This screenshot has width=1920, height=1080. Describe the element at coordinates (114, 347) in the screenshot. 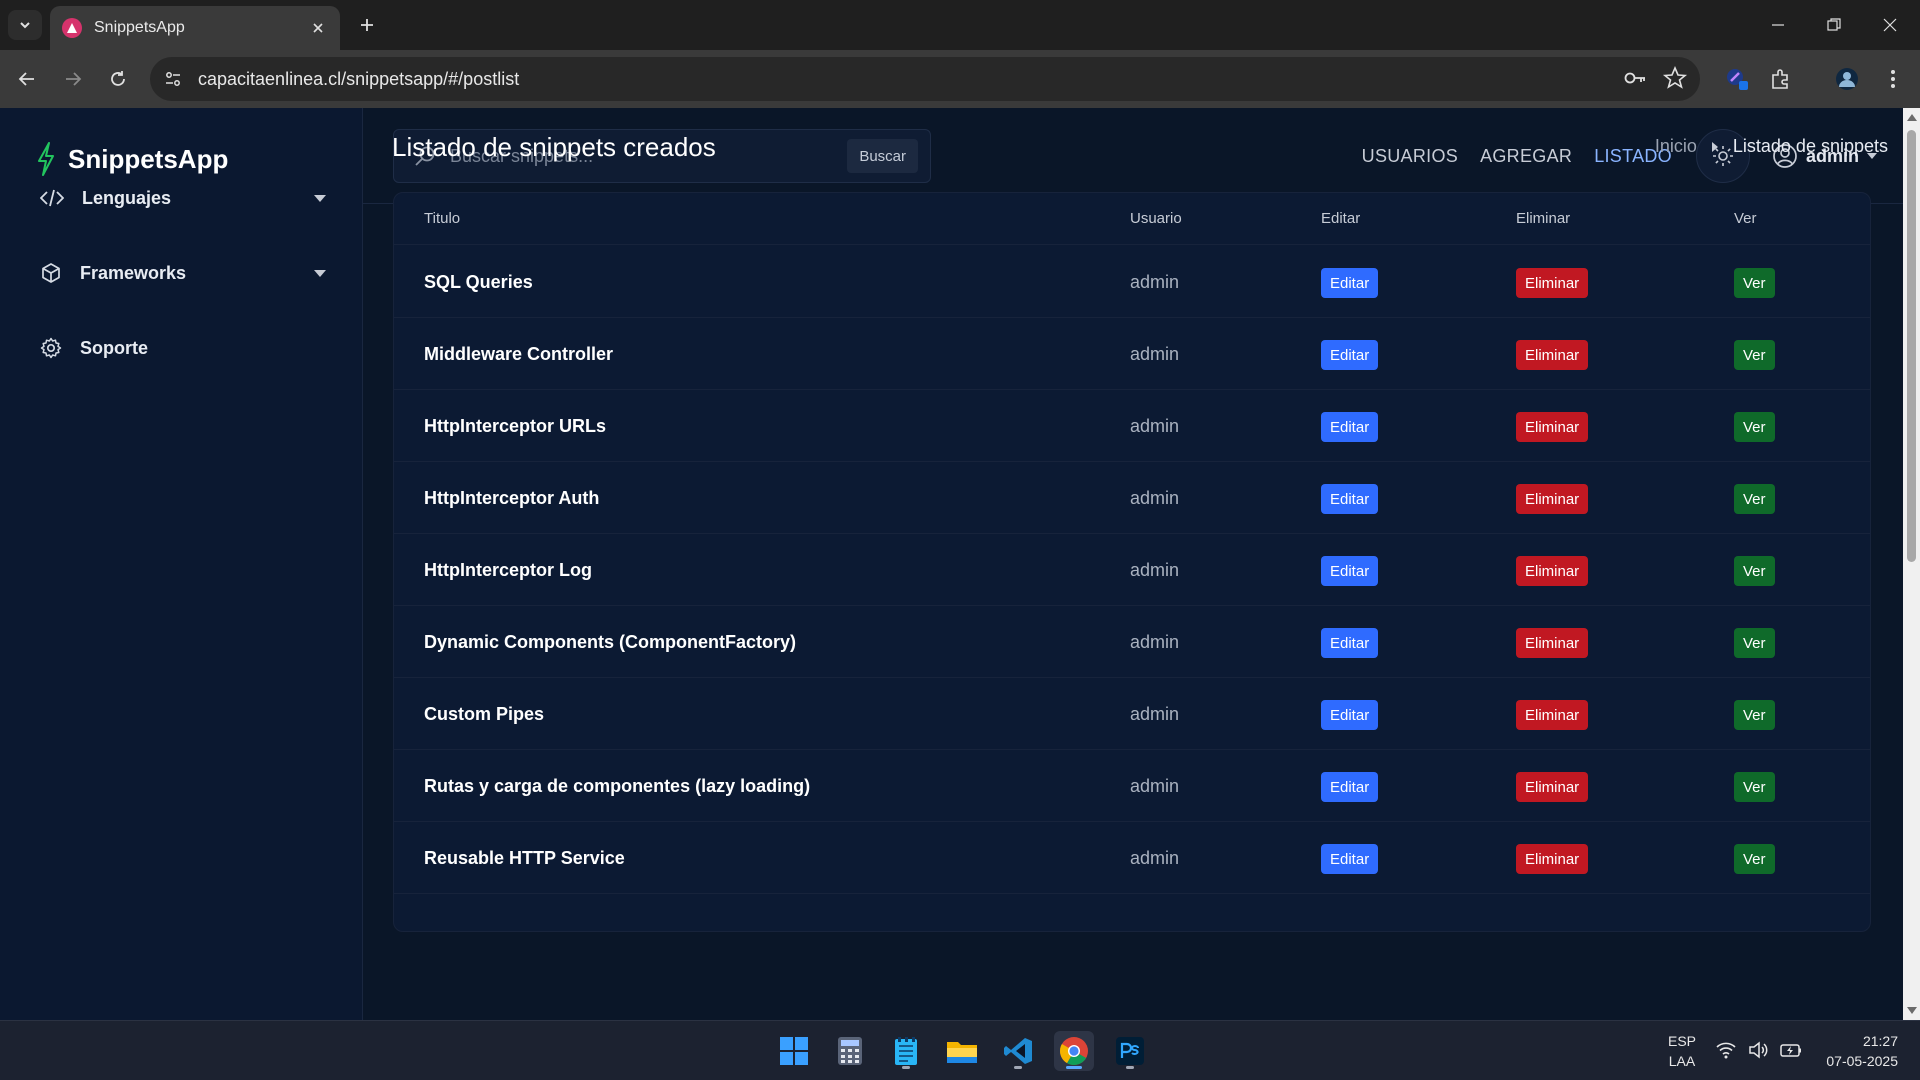

I see `sidebar-item-label: Soporte` at that location.